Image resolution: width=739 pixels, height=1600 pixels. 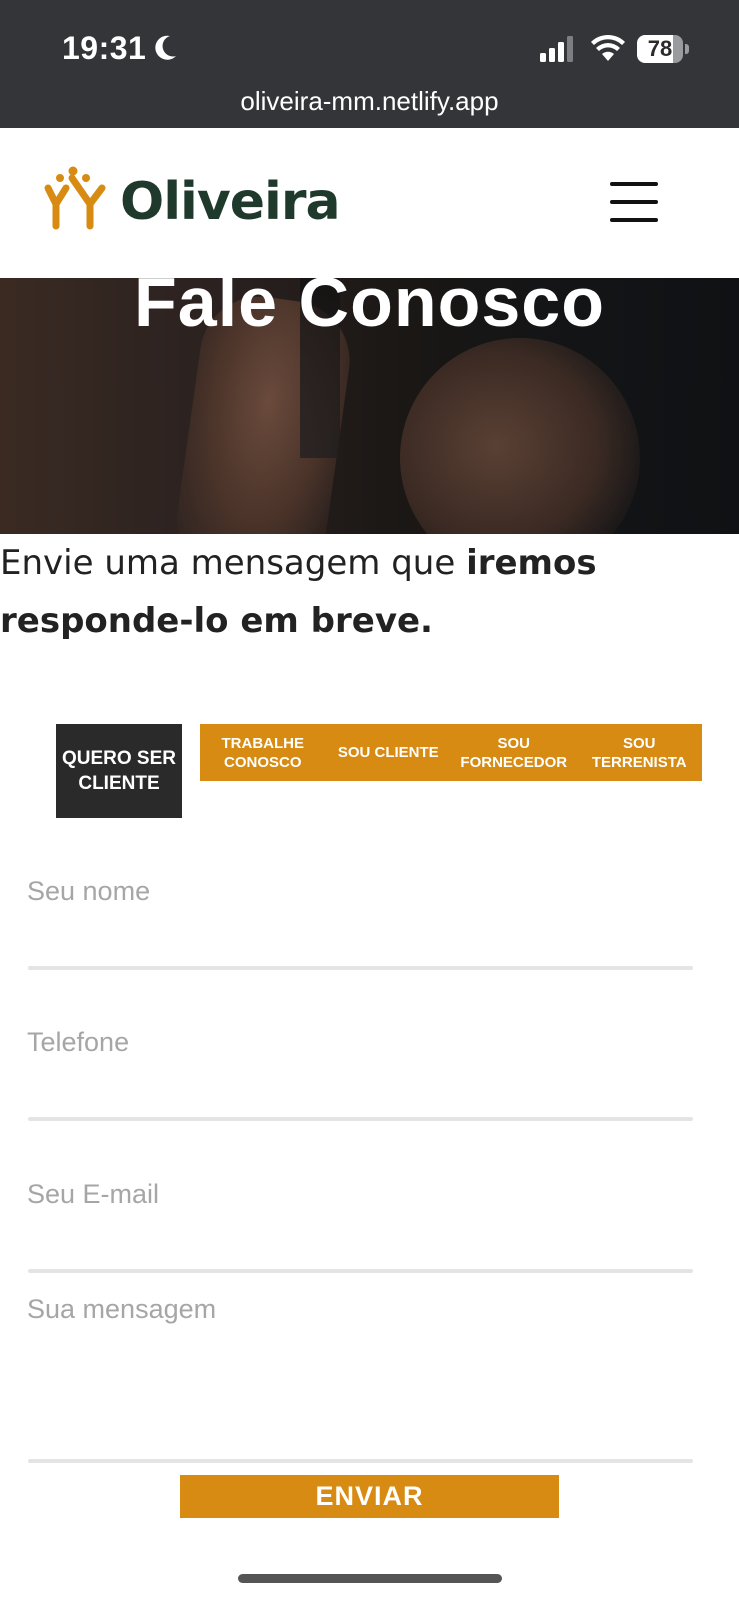 I want to click on url-bar: oliveira-mm.netlify.app, so click(x=369, y=101).